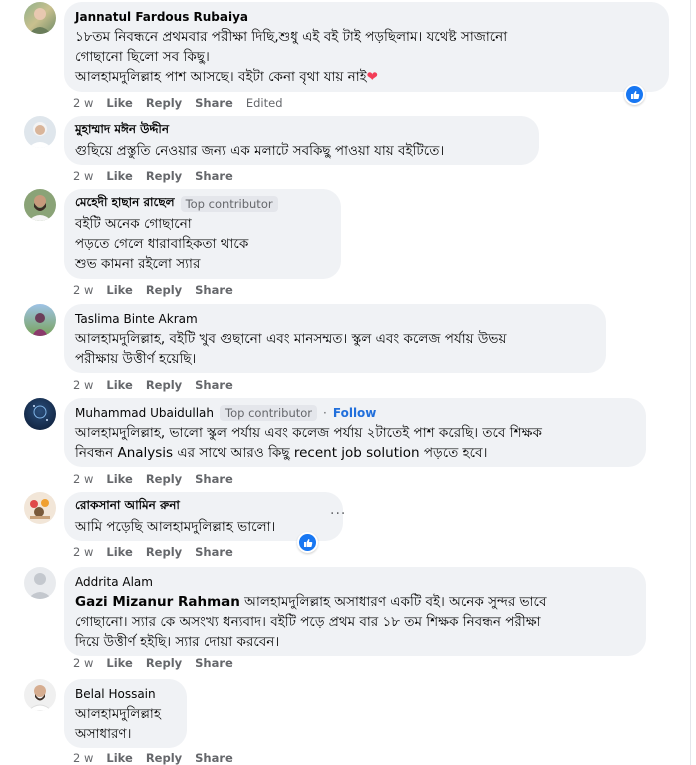 This screenshot has width=696, height=765. Describe the element at coordinates (136, 319) in the screenshot. I see `commenter-name: Taslima Binte Akram` at that location.